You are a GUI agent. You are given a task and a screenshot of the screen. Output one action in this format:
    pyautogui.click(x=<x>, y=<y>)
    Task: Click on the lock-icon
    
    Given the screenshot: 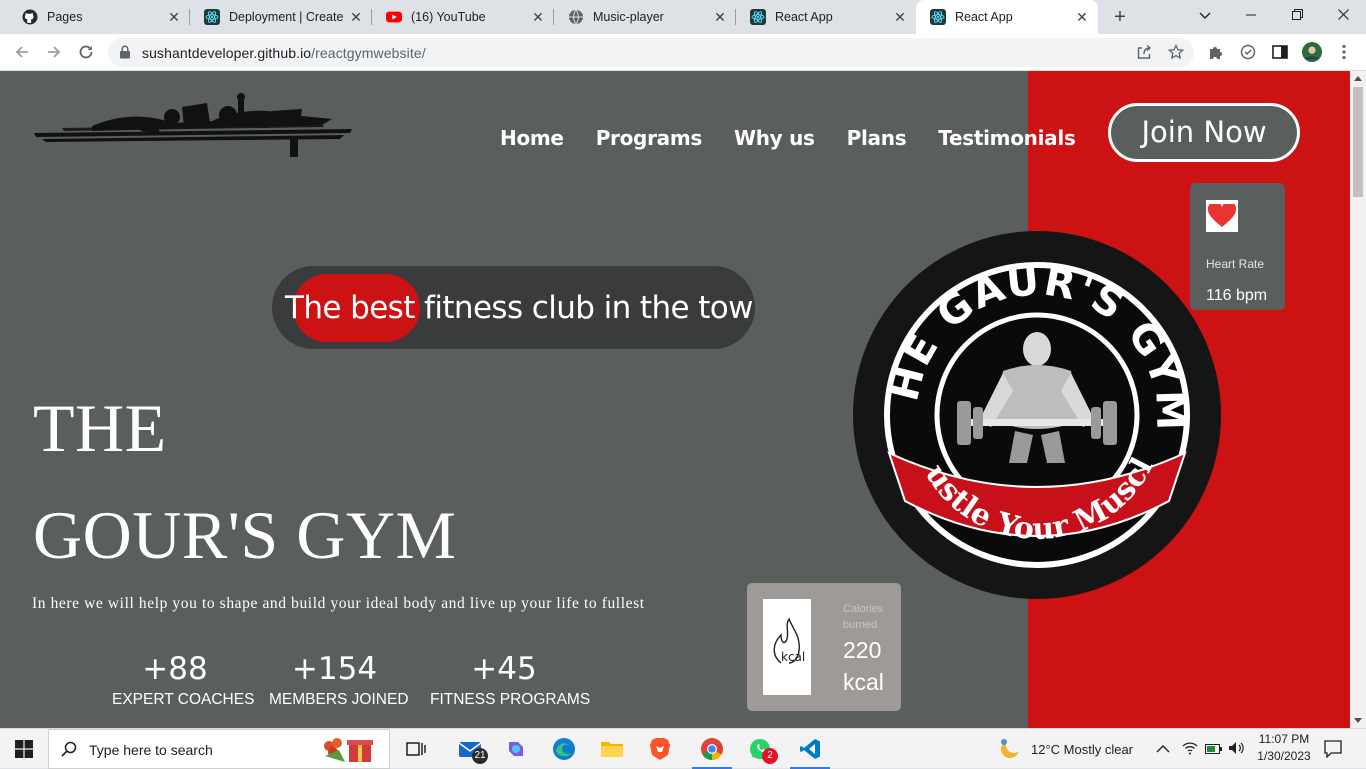 What is the action you would take?
    pyautogui.click(x=126, y=52)
    